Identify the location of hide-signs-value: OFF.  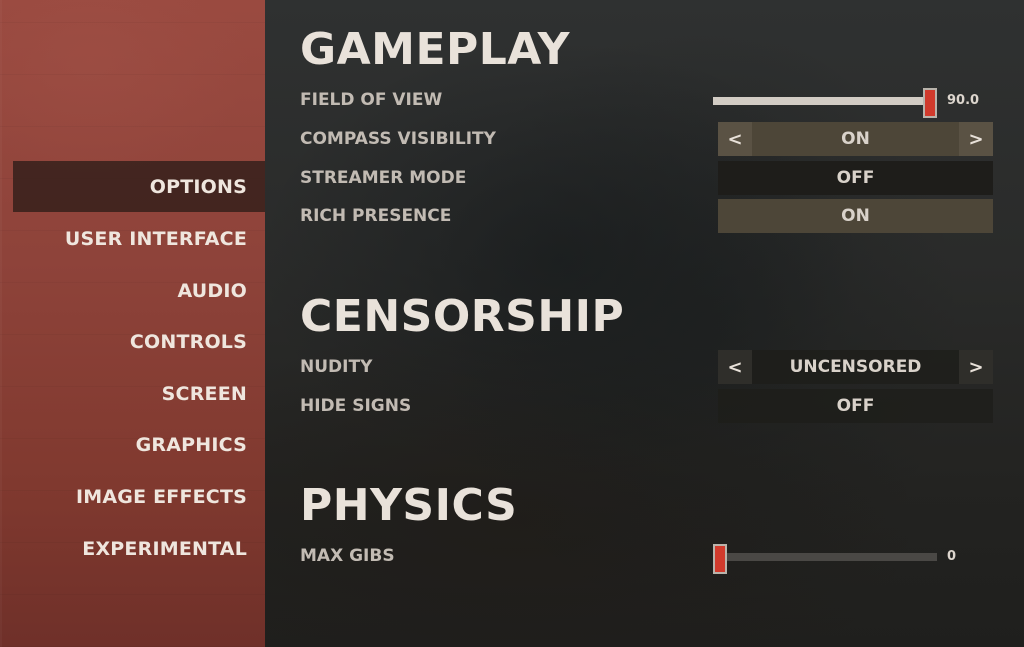
(855, 406).